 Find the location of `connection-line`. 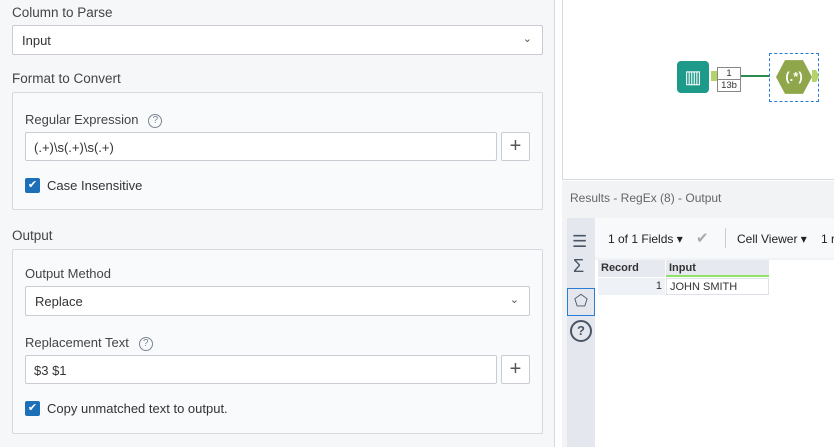

connection-line is located at coordinates (755, 76).